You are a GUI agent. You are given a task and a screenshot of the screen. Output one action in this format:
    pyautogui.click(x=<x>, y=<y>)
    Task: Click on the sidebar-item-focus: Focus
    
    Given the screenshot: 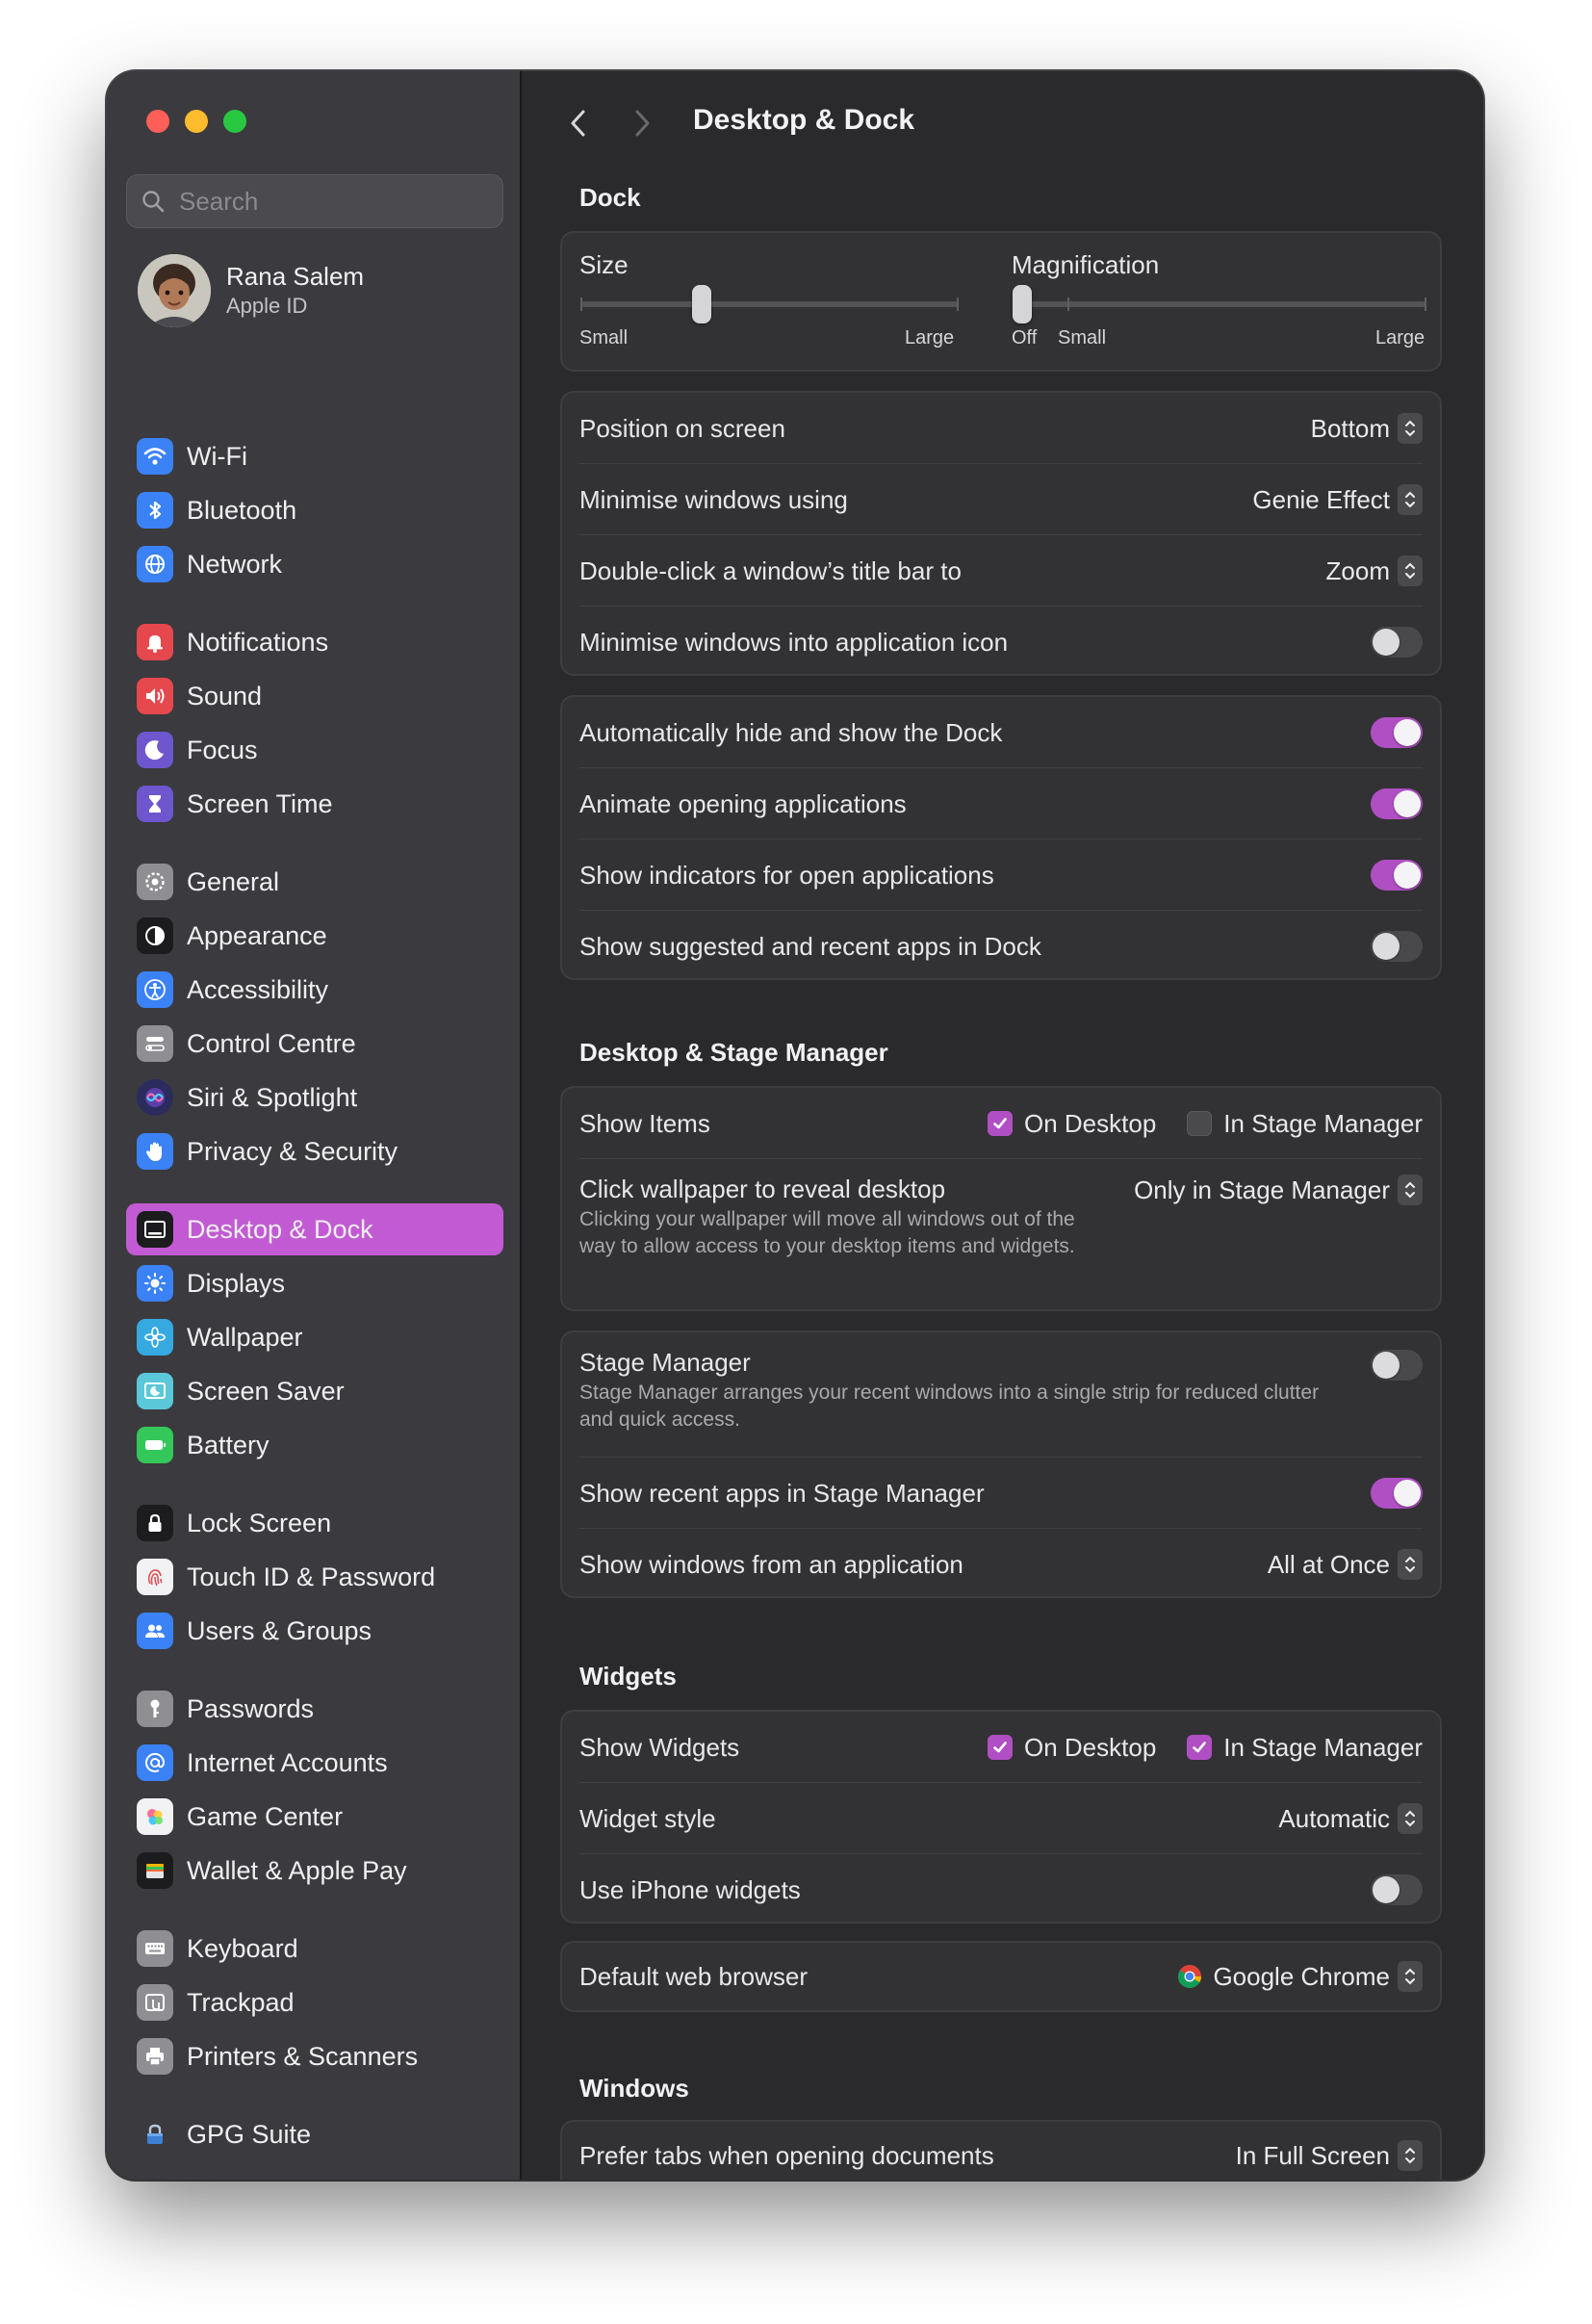 What is the action you would take?
    pyautogui.click(x=314, y=750)
    